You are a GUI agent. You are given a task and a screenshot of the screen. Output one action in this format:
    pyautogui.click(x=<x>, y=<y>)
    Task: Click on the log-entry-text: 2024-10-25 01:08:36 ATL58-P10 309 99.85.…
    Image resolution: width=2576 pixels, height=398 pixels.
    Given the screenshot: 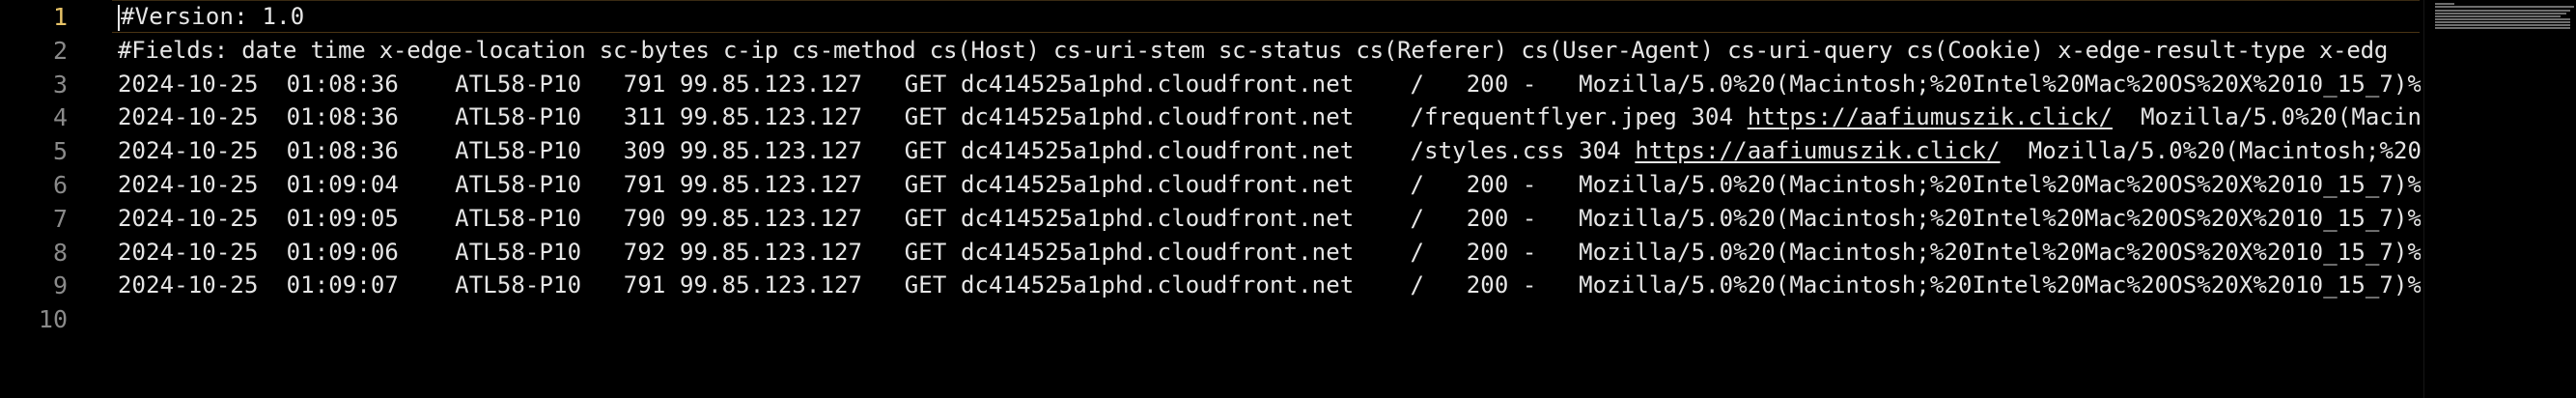 What is the action you would take?
    pyautogui.click(x=877, y=150)
    